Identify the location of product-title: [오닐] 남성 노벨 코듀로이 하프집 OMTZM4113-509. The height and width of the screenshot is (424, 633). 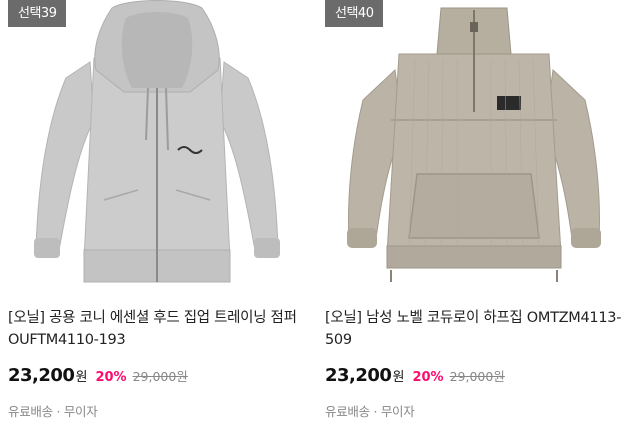
(474, 329).